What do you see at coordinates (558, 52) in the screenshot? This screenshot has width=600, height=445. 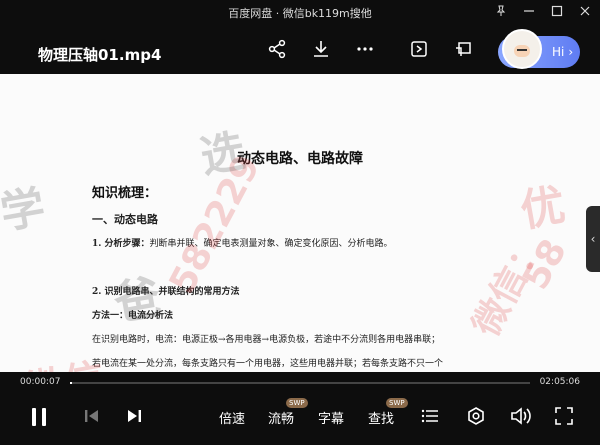 I see `assistant-label: Hi` at bounding box center [558, 52].